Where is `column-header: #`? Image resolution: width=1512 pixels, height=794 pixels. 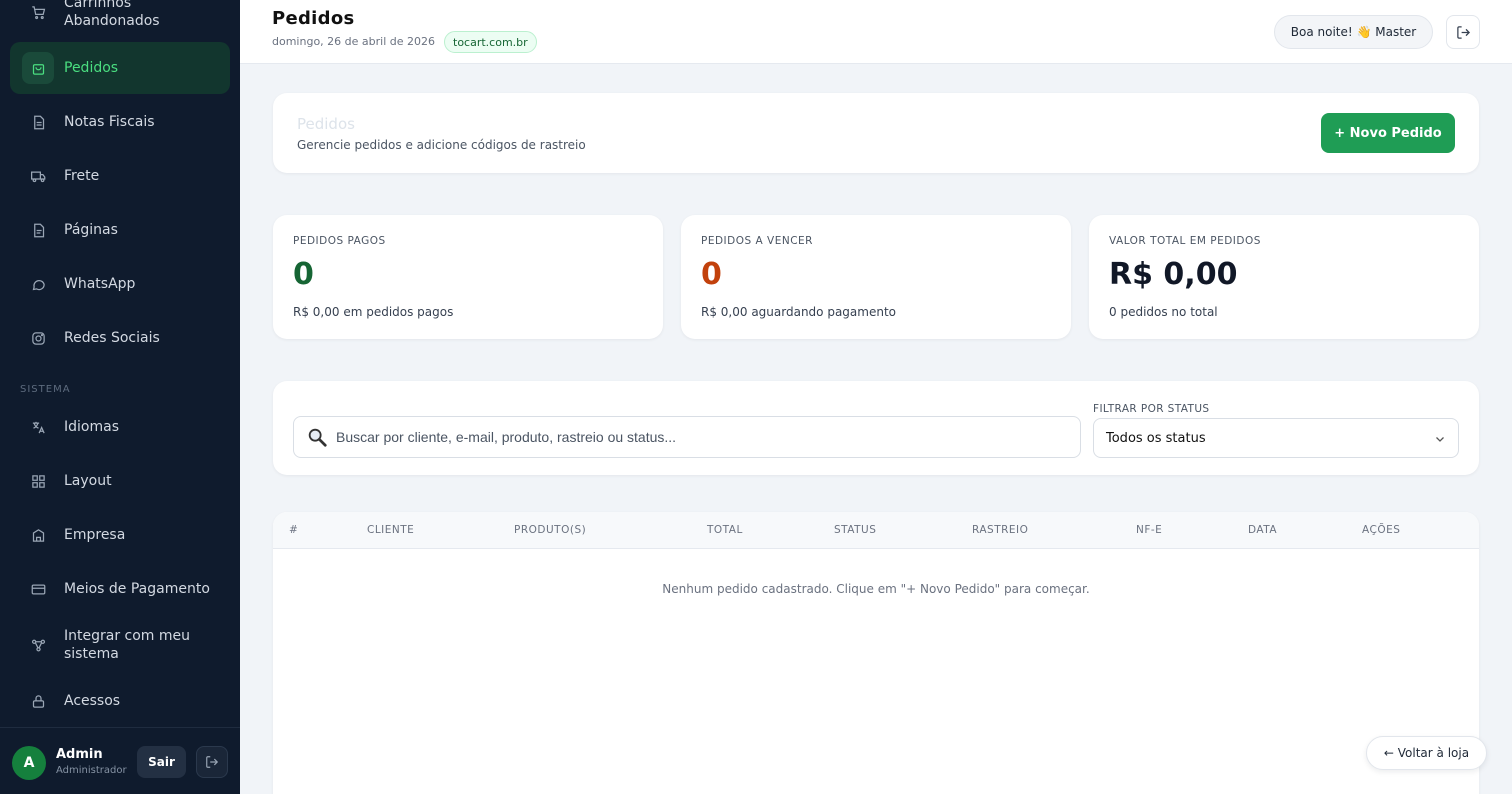
column-header: # is located at coordinates (294, 530).